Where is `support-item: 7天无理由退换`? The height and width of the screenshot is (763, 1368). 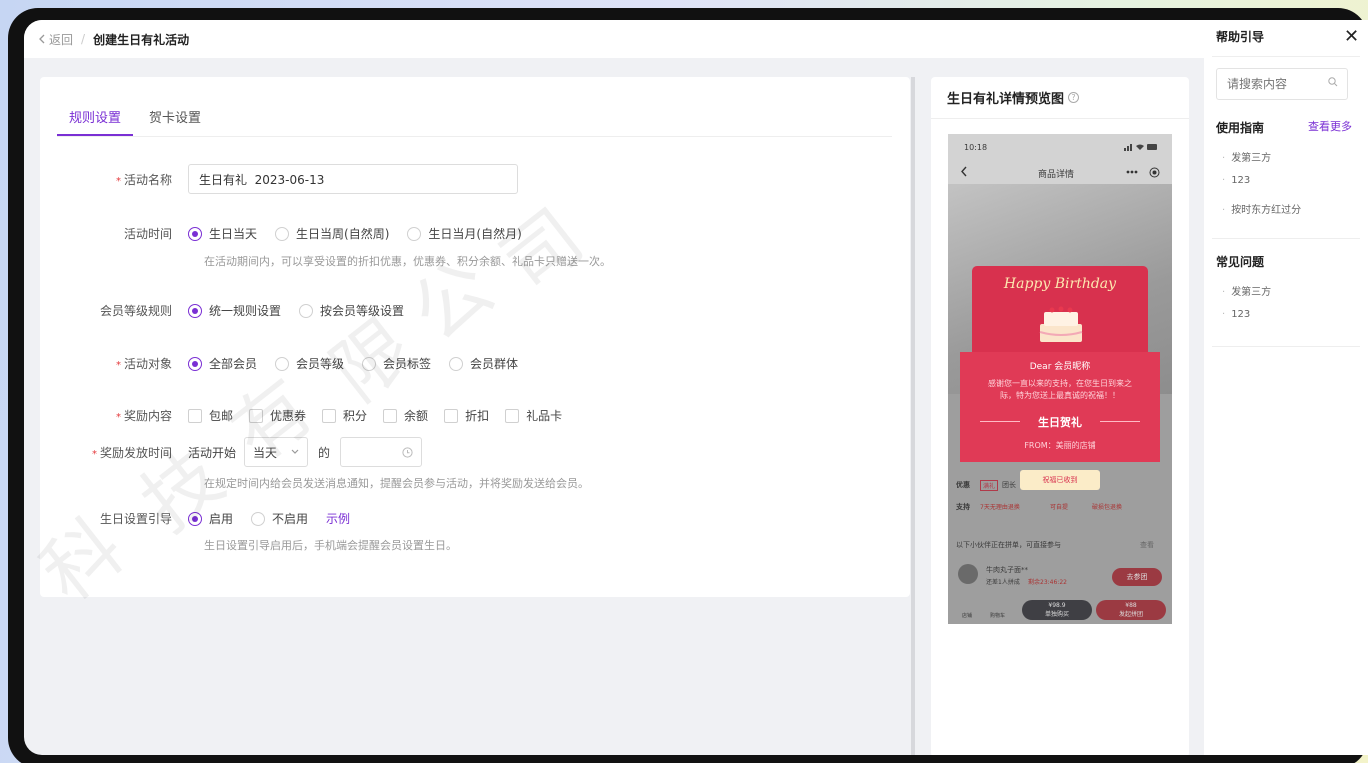
support-item: 7天无理由退换 is located at coordinates (1000, 507).